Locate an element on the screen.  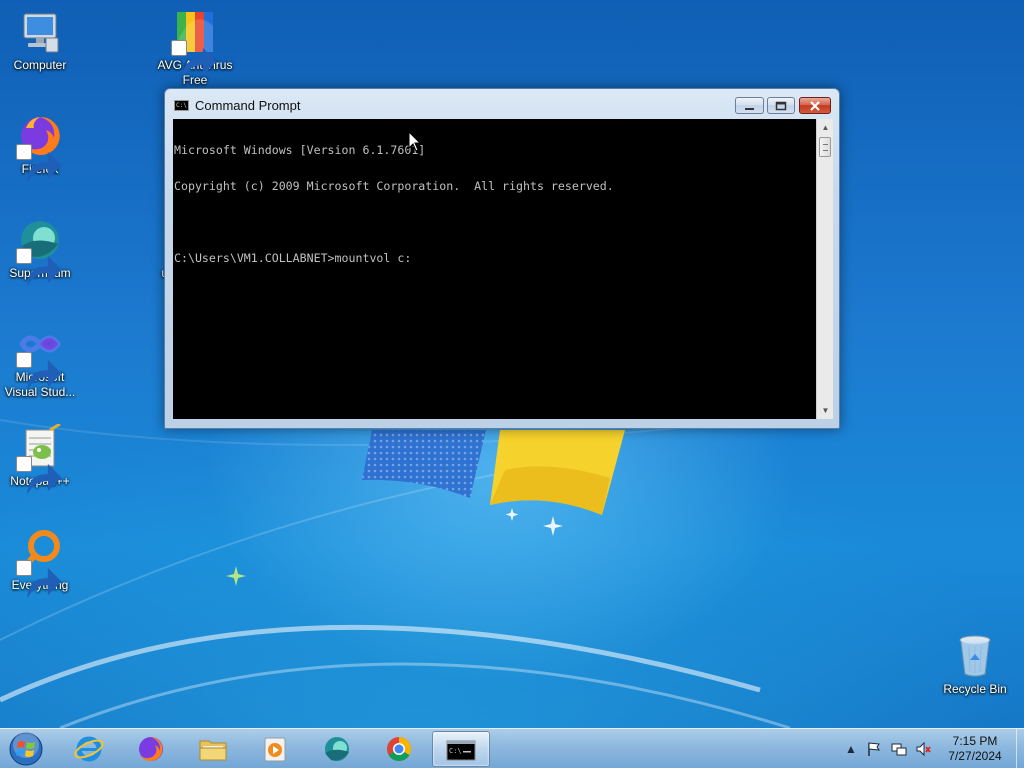
desktop-icon-label: u is located at coordinates (143, 273).